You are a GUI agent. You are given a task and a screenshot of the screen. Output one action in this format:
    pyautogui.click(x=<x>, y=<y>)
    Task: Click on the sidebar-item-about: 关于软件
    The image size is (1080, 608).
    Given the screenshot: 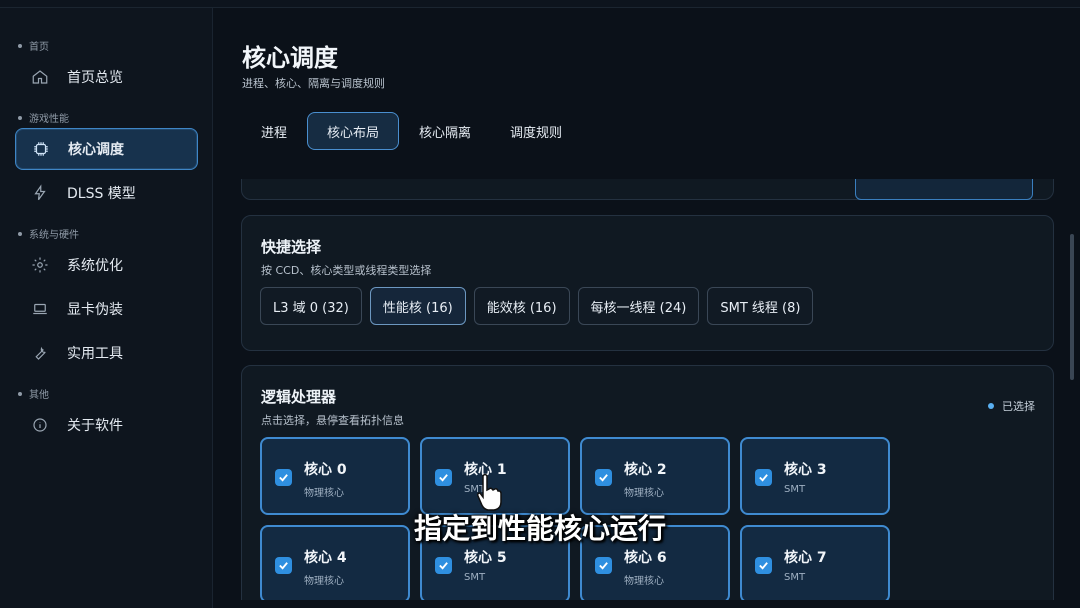 What is the action you would take?
    pyautogui.click(x=106, y=425)
    